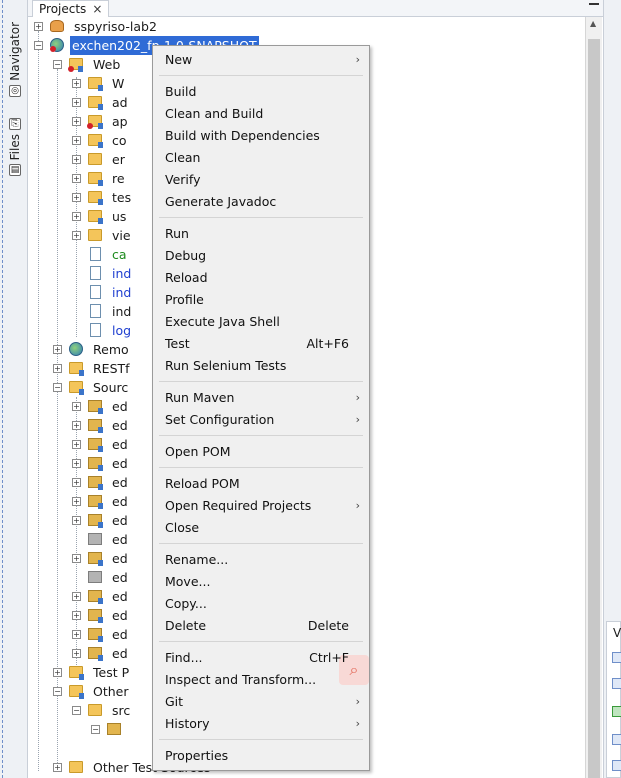 The height and width of the screenshot is (778, 621). I want to click on navigator-tab: Navigator ◎, so click(15, 59).